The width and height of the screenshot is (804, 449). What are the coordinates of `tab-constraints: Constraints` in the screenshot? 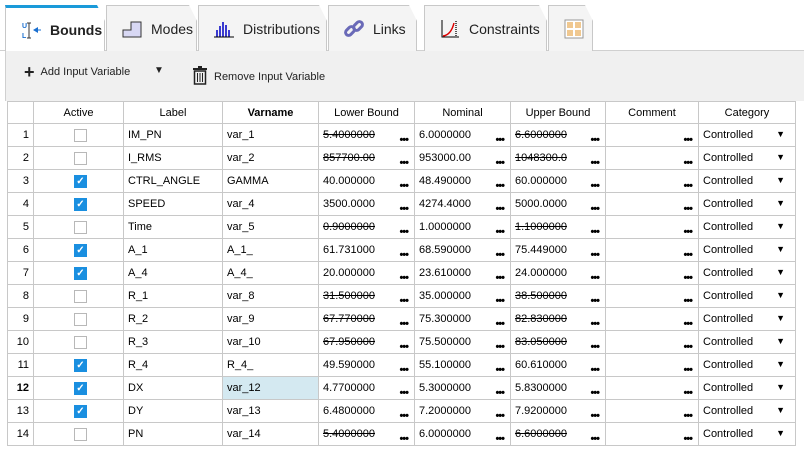 It's located at (485, 28).